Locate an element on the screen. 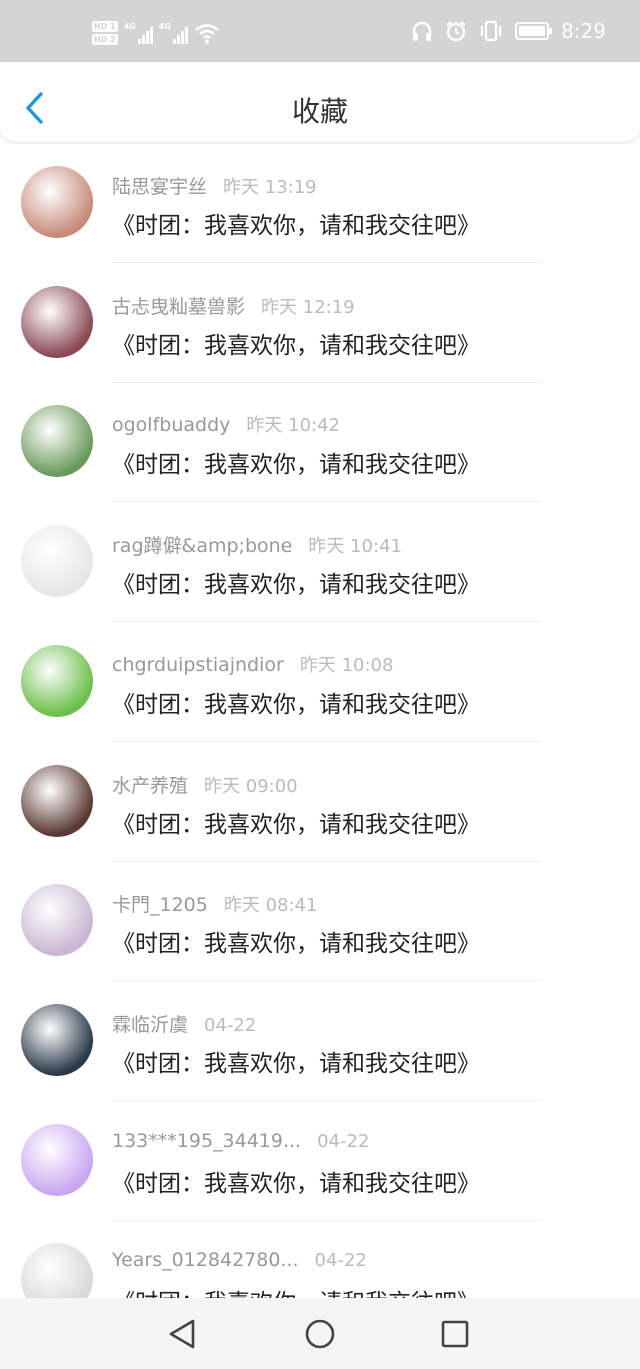  triangle-back-icon is located at coordinates (182, 1334).